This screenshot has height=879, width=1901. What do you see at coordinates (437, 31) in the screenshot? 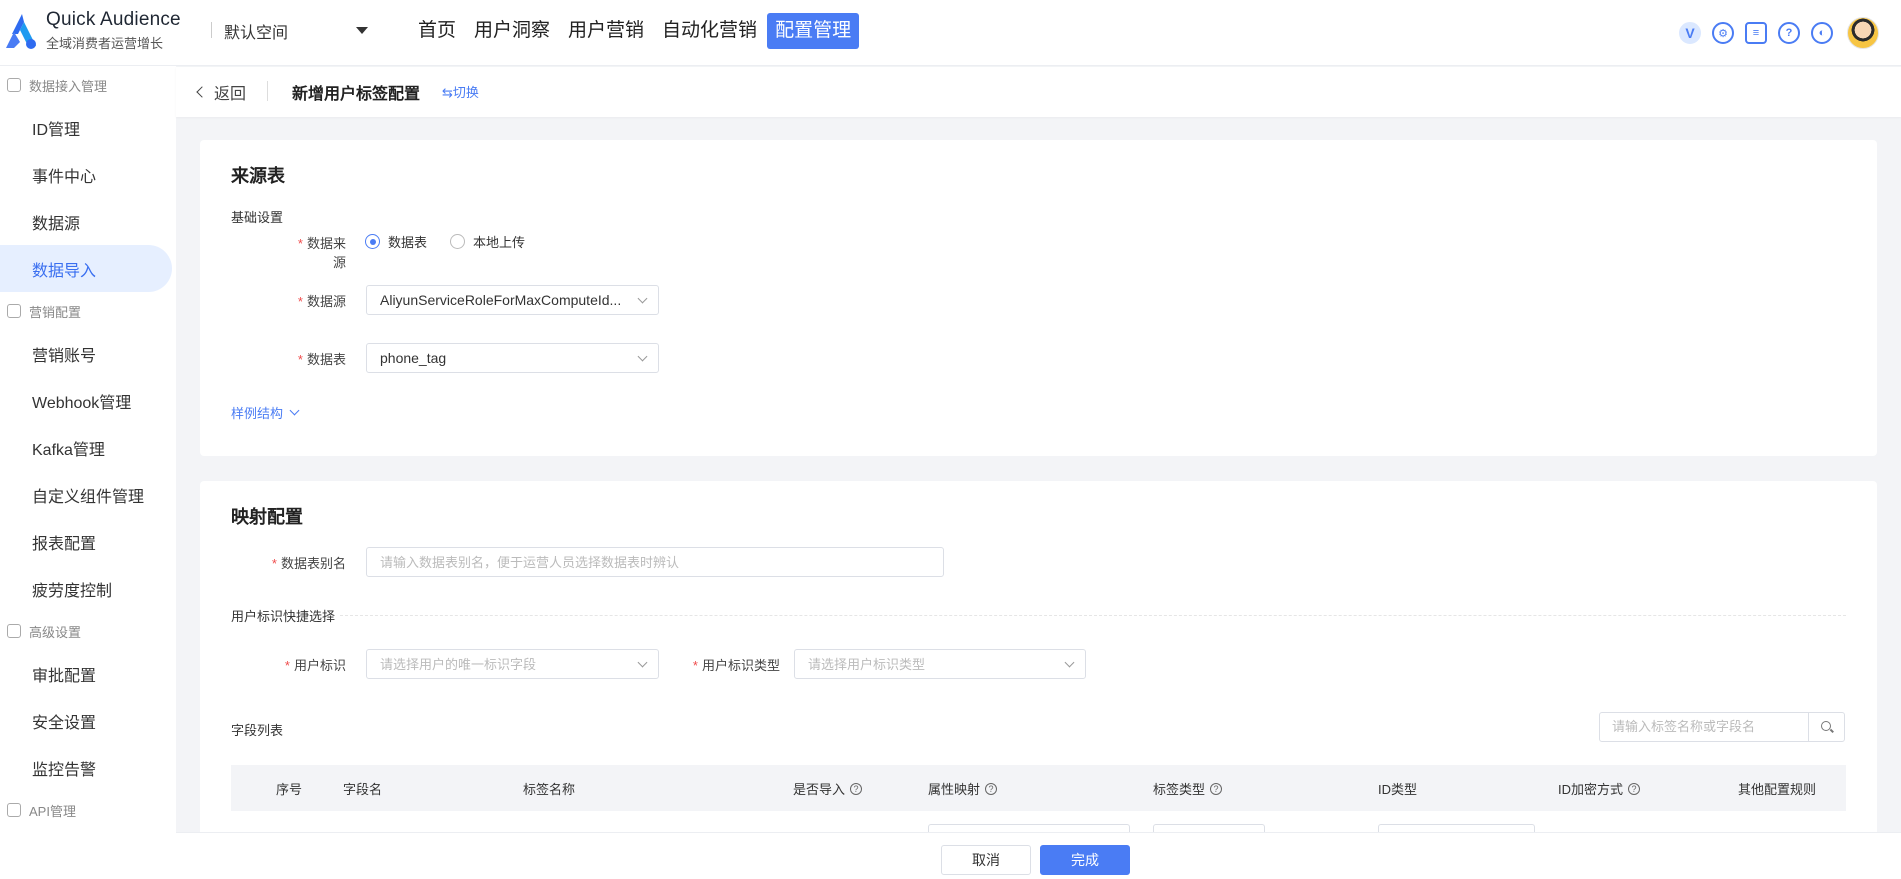
I see `nav-home: 首页` at bounding box center [437, 31].